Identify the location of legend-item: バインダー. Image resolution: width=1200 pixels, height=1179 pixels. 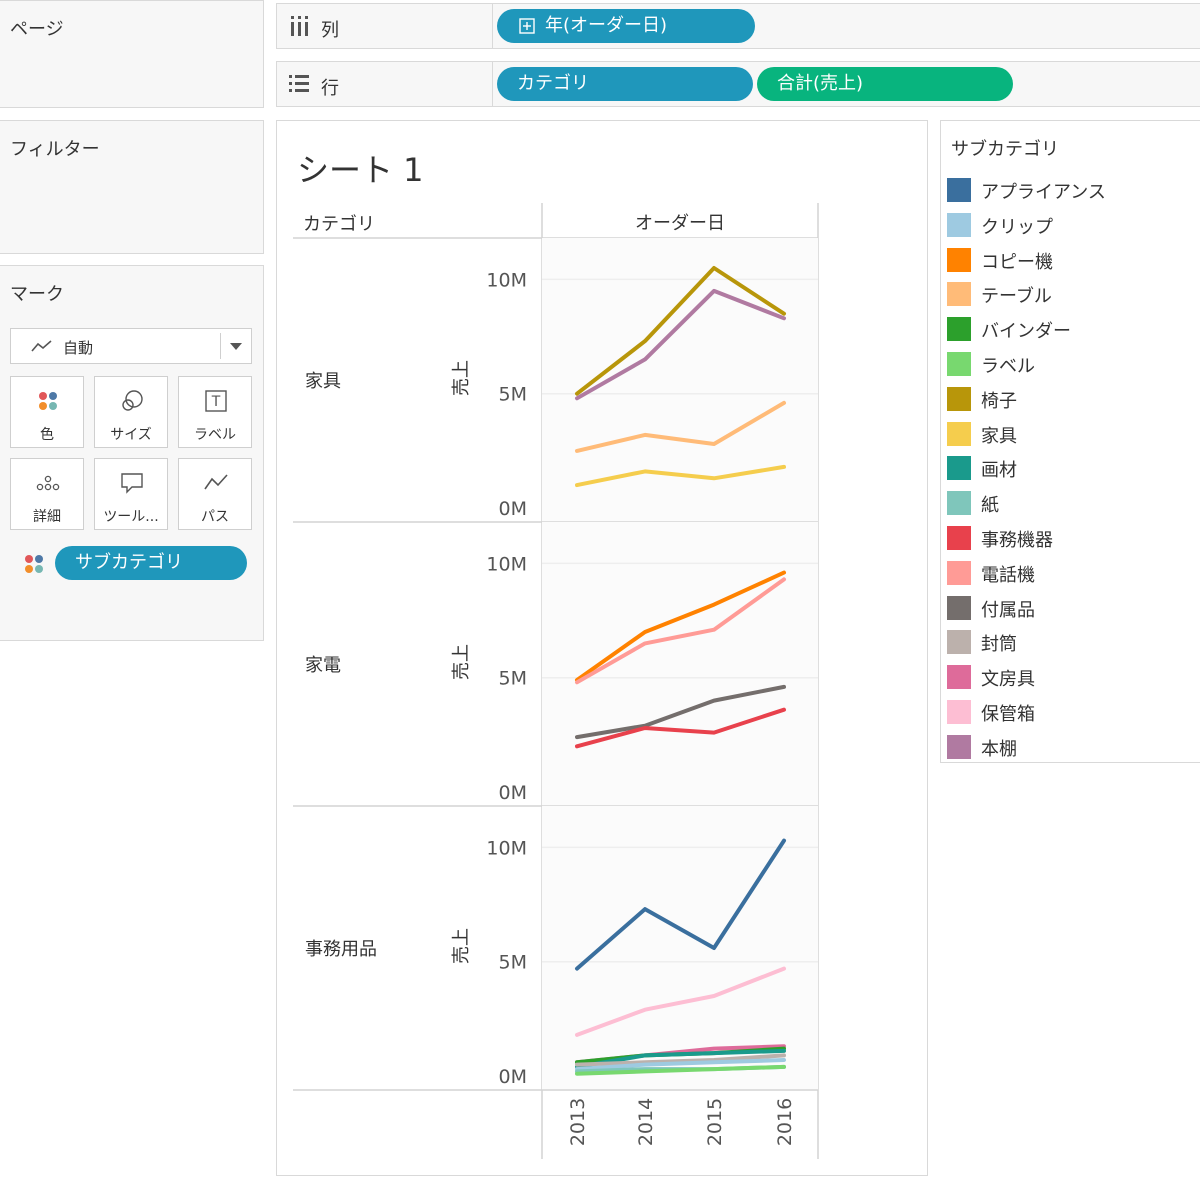
(1072, 328).